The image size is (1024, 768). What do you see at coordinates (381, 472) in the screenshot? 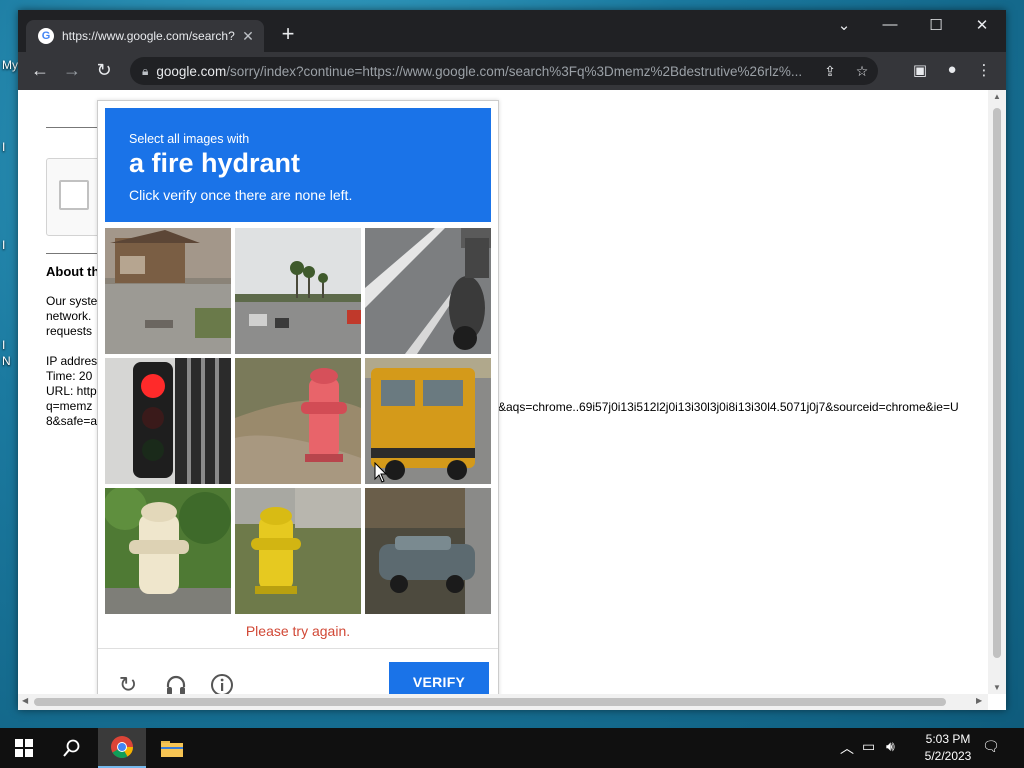
I see `mouse-cursor-icon` at bounding box center [381, 472].